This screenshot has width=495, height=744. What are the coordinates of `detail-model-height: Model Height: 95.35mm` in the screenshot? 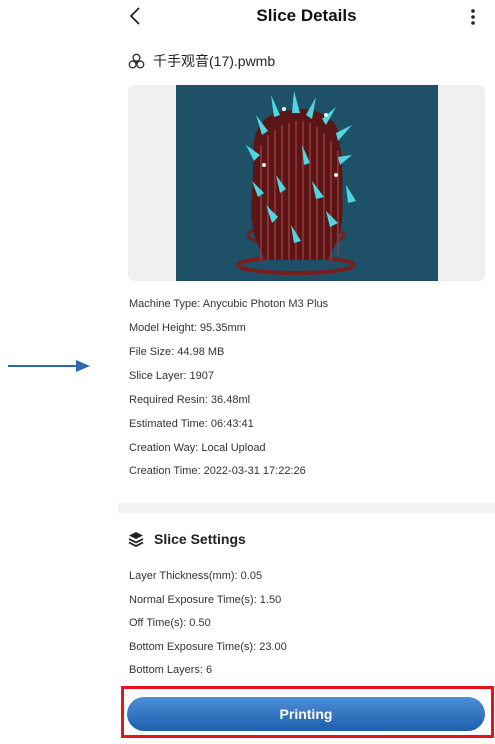 It's located at (187, 328).